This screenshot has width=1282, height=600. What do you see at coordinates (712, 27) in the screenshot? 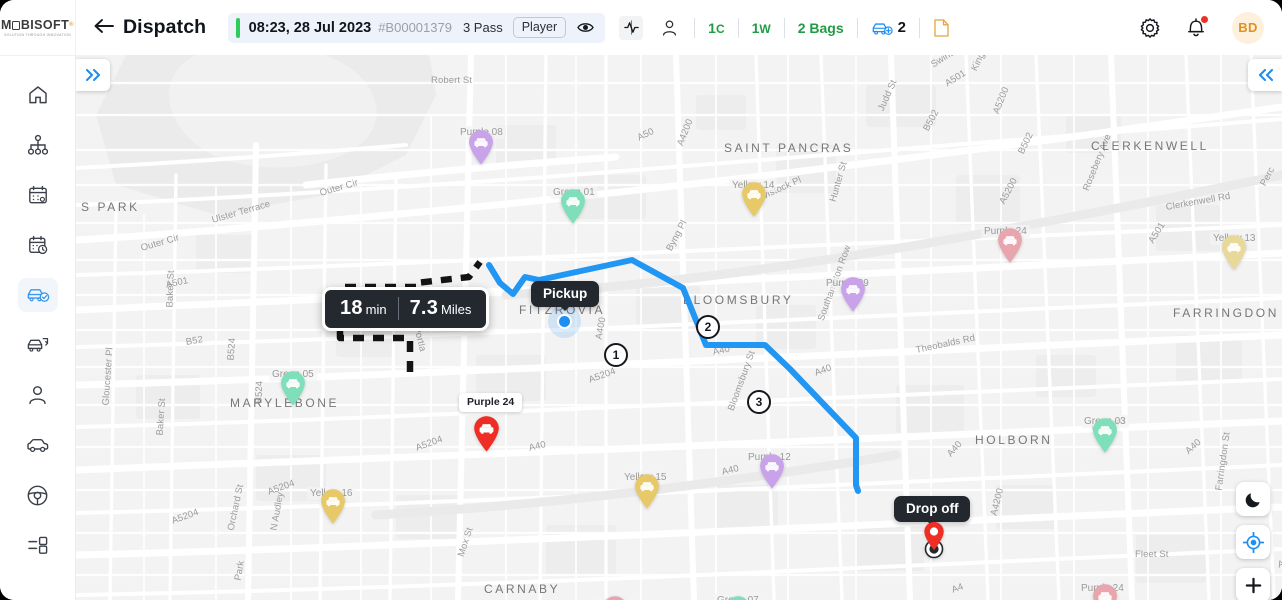
I see `child-count-value: 1` at bounding box center [712, 27].